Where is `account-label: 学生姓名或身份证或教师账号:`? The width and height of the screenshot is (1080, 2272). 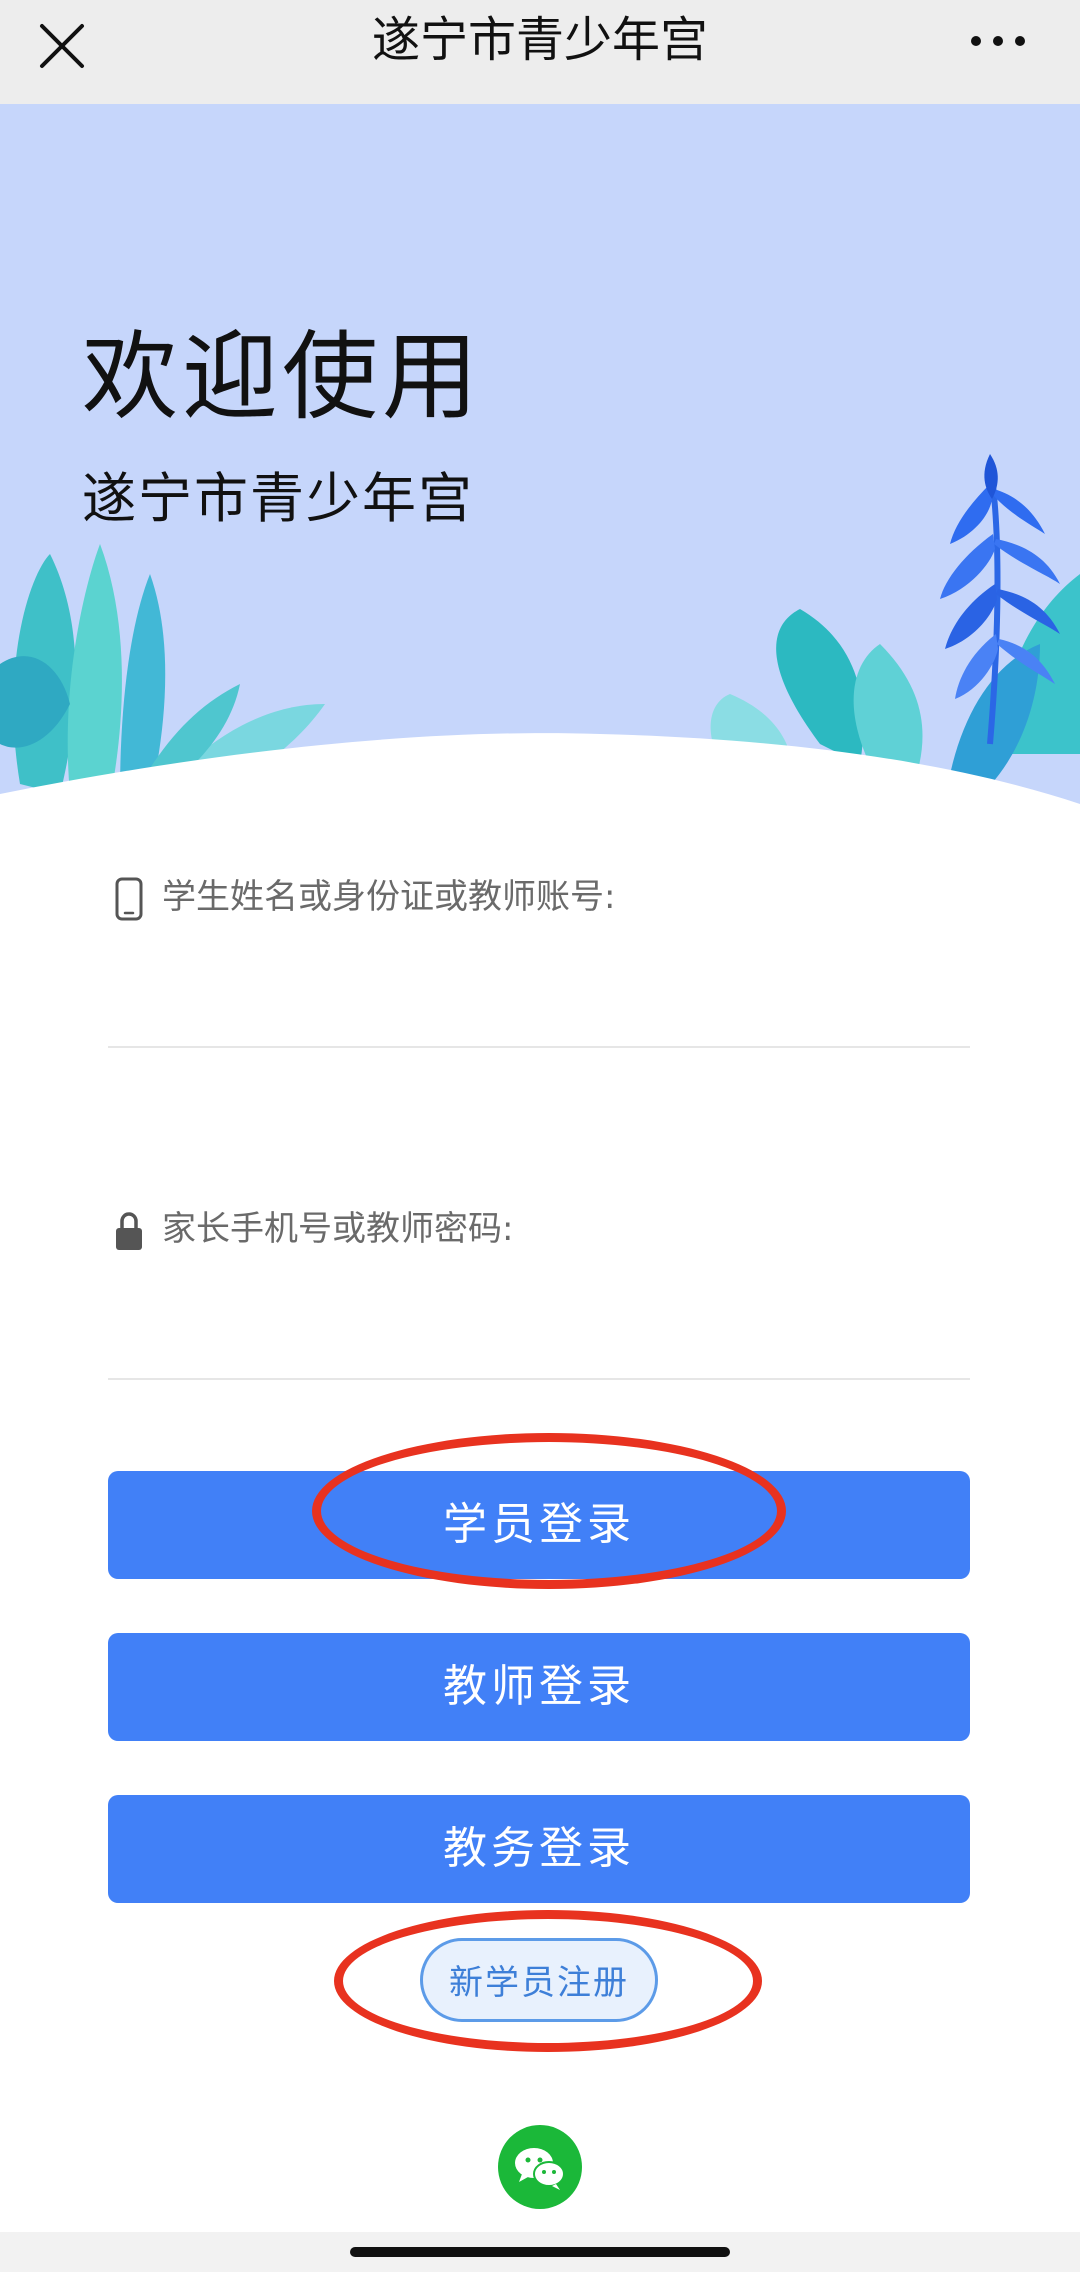 account-label: 学生姓名或身份证或教师账号: is located at coordinates (389, 897).